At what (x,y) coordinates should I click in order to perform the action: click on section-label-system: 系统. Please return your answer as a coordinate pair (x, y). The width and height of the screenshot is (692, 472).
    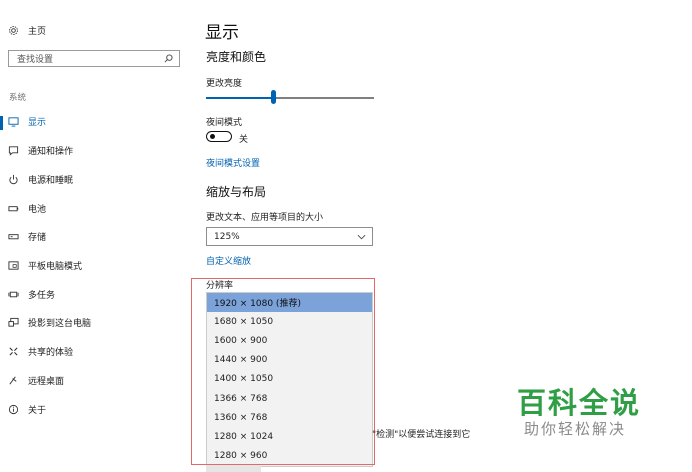
    Looking at the image, I should click on (18, 98).